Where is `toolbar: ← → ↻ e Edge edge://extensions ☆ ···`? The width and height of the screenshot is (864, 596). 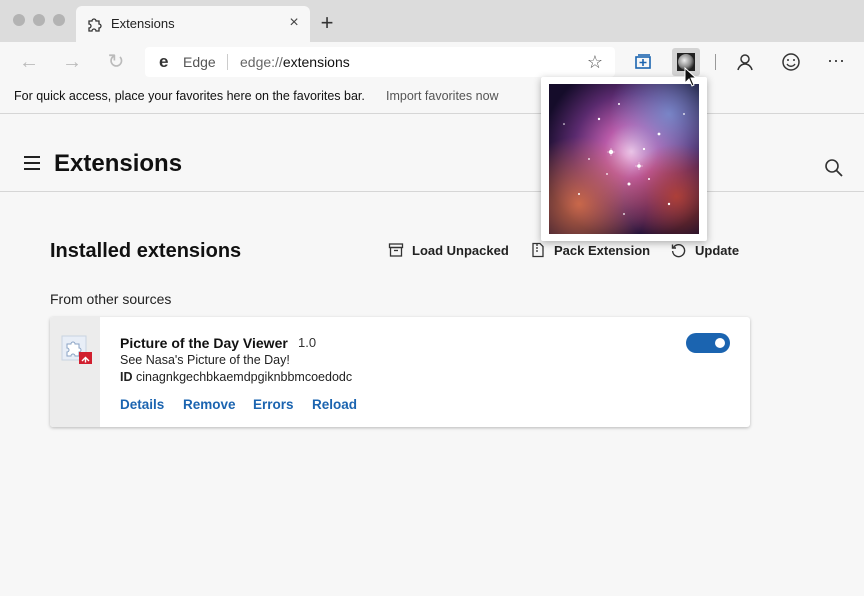
toolbar: ← → ↻ e Edge edge://extensions ☆ ··· is located at coordinates (432, 62).